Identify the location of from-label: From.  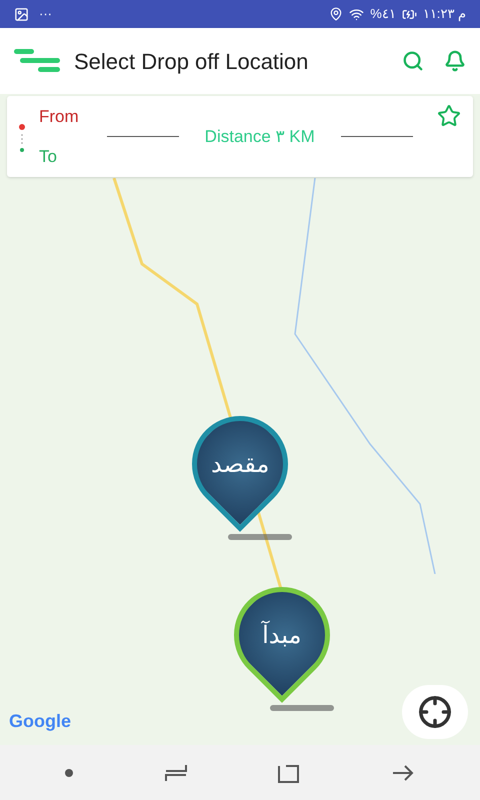
(59, 117).